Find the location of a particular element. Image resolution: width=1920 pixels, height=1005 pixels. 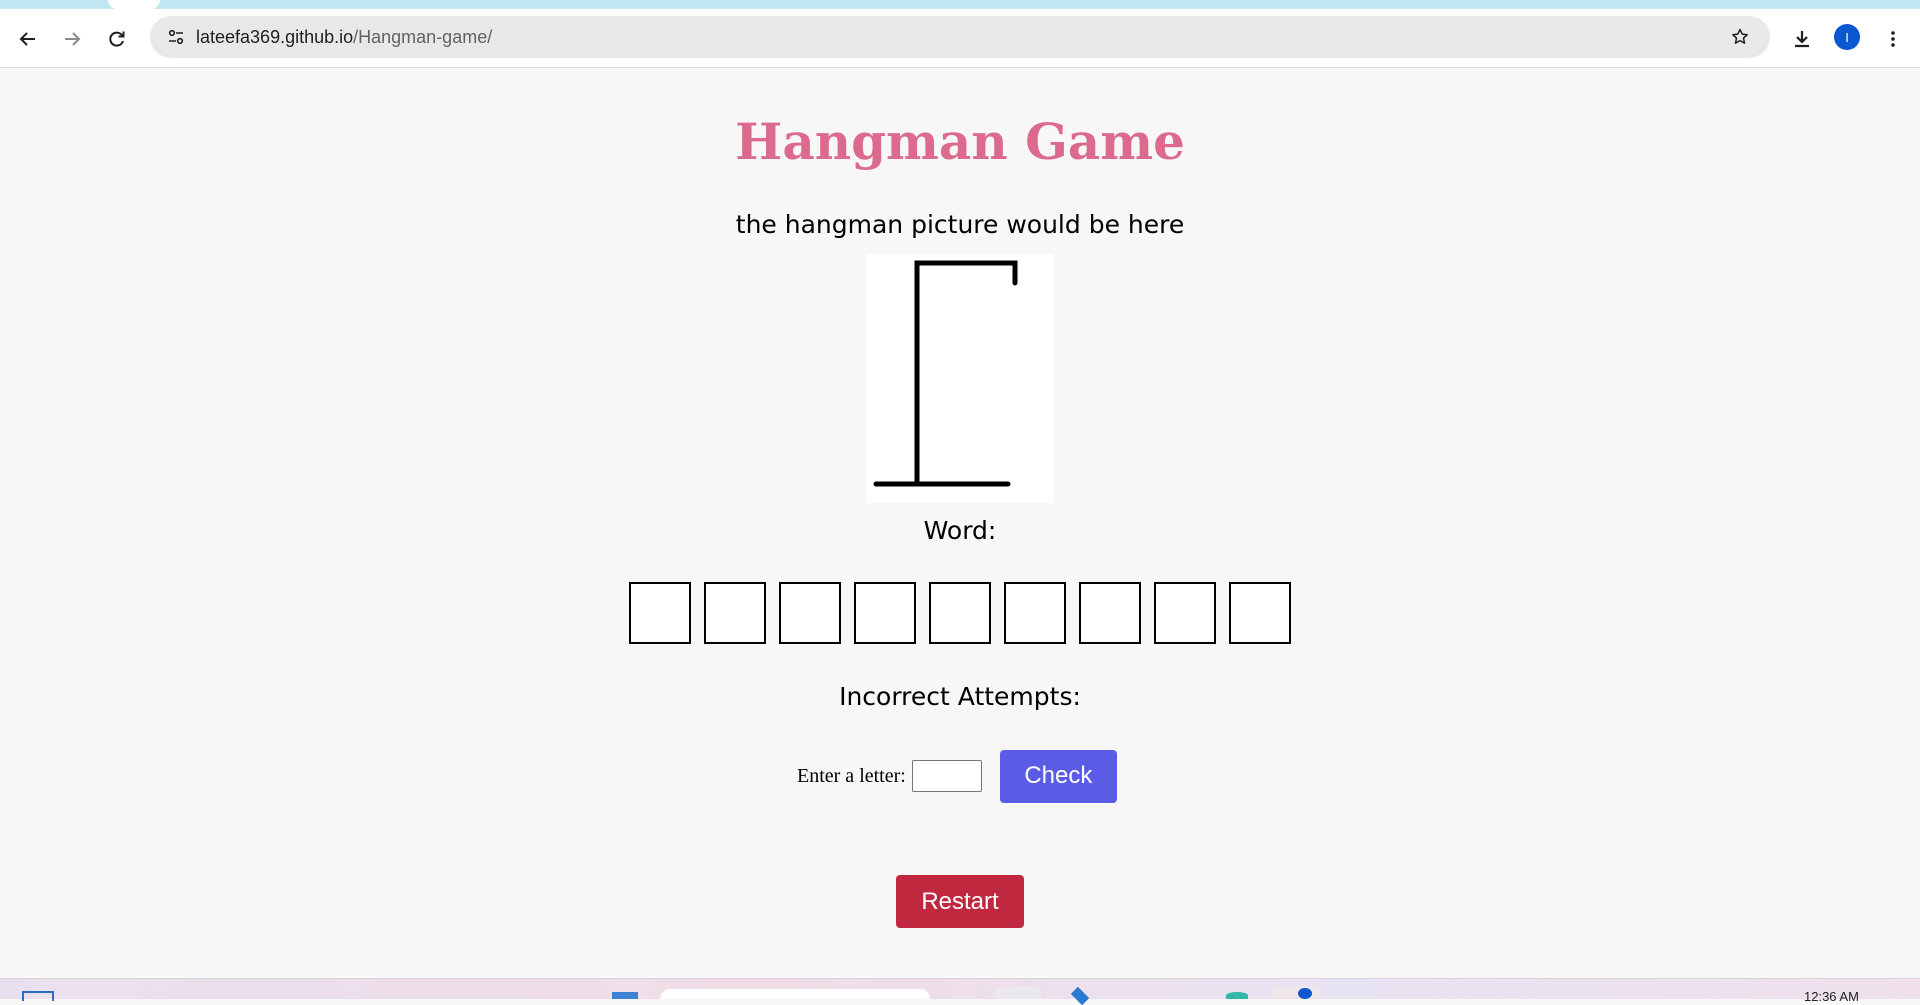

word-label: Word: is located at coordinates (960, 530).